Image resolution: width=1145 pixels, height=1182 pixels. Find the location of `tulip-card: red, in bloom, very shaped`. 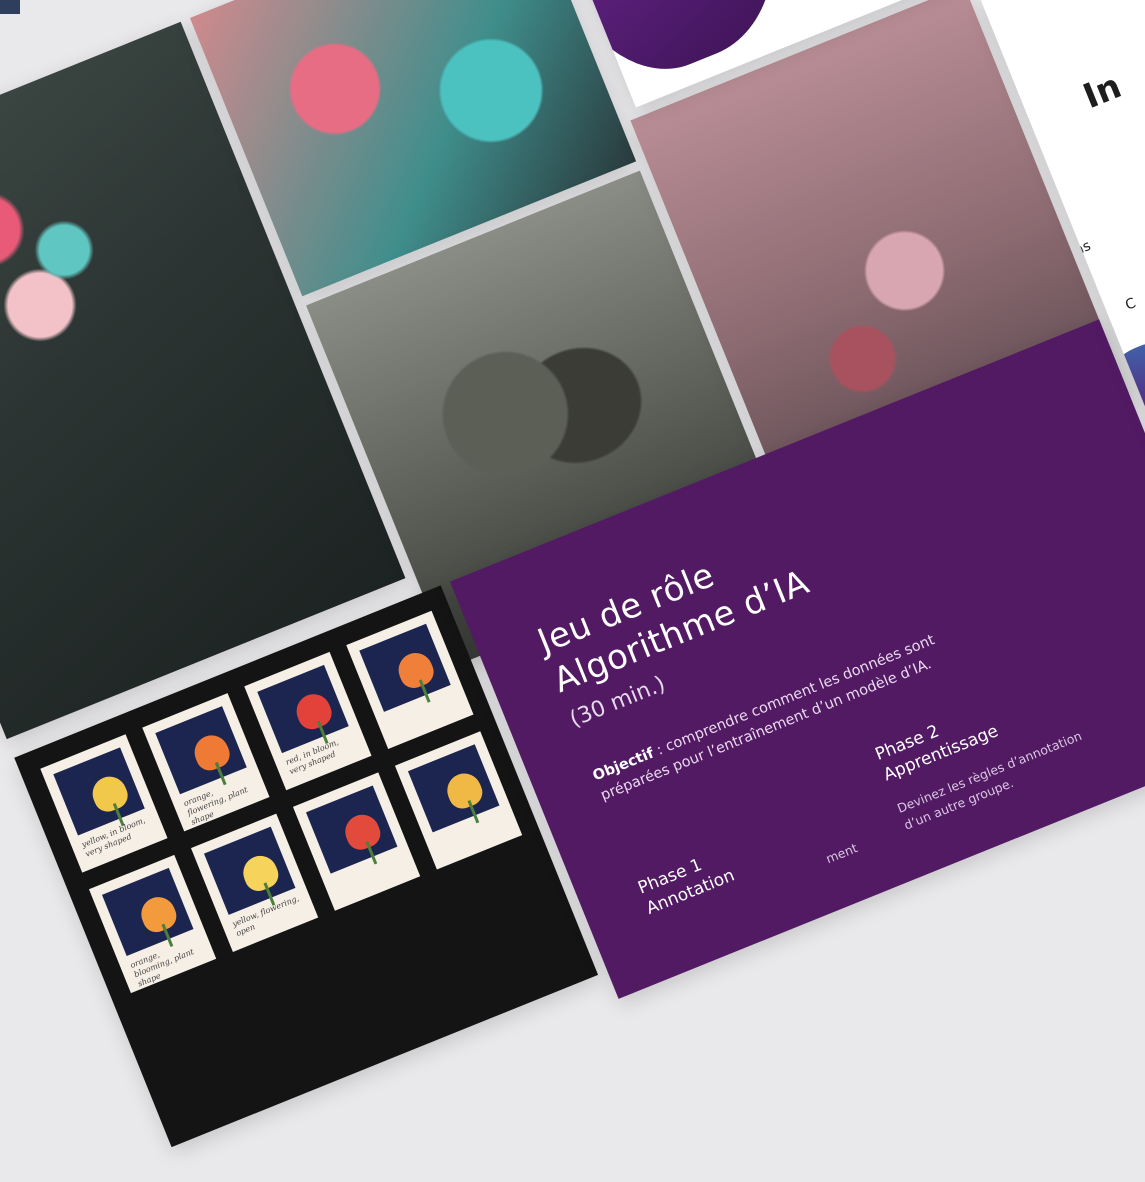

tulip-card: red, in bloom, very shaped is located at coordinates (308, 721).